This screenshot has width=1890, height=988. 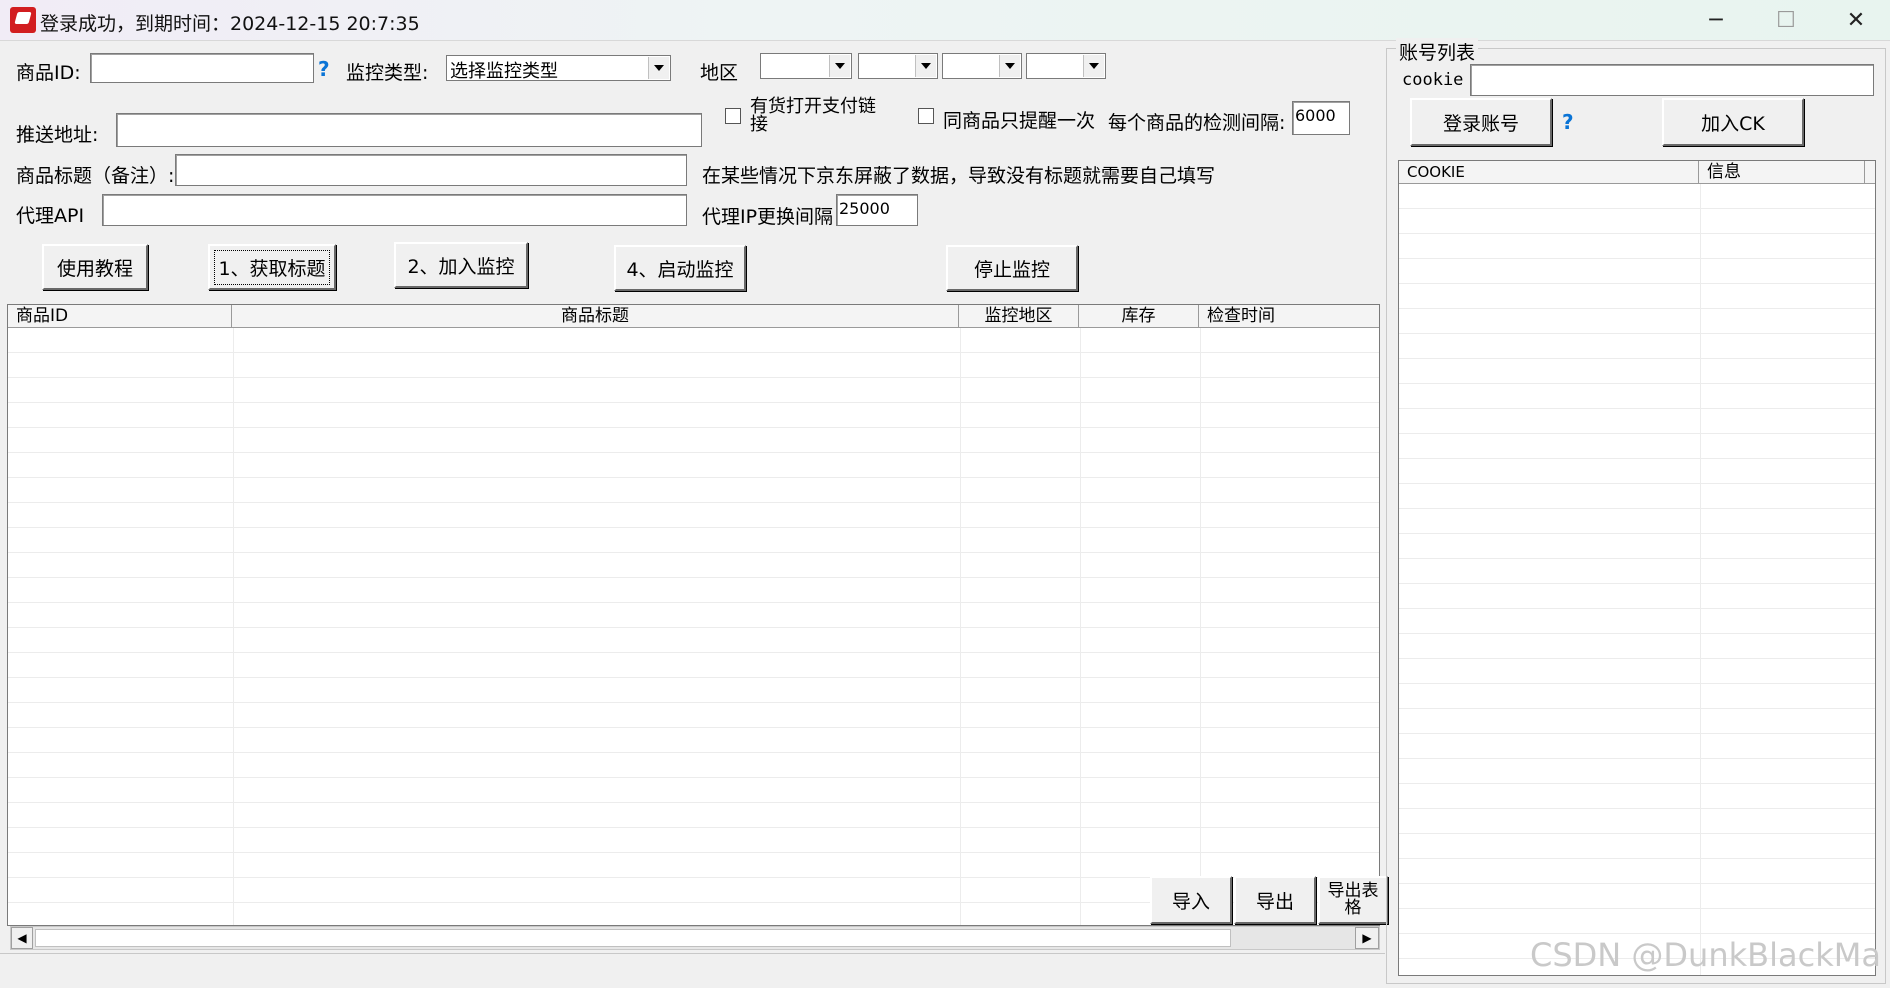 What do you see at coordinates (1437, 51) in the screenshot?
I see `account-list-title: 账号列表` at bounding box center [1437, 51].